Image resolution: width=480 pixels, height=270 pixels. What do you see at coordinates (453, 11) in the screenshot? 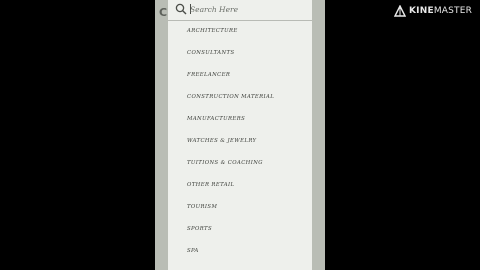
I see `watermark-brand-rest: MASTER` at bounding box center [453, 11].